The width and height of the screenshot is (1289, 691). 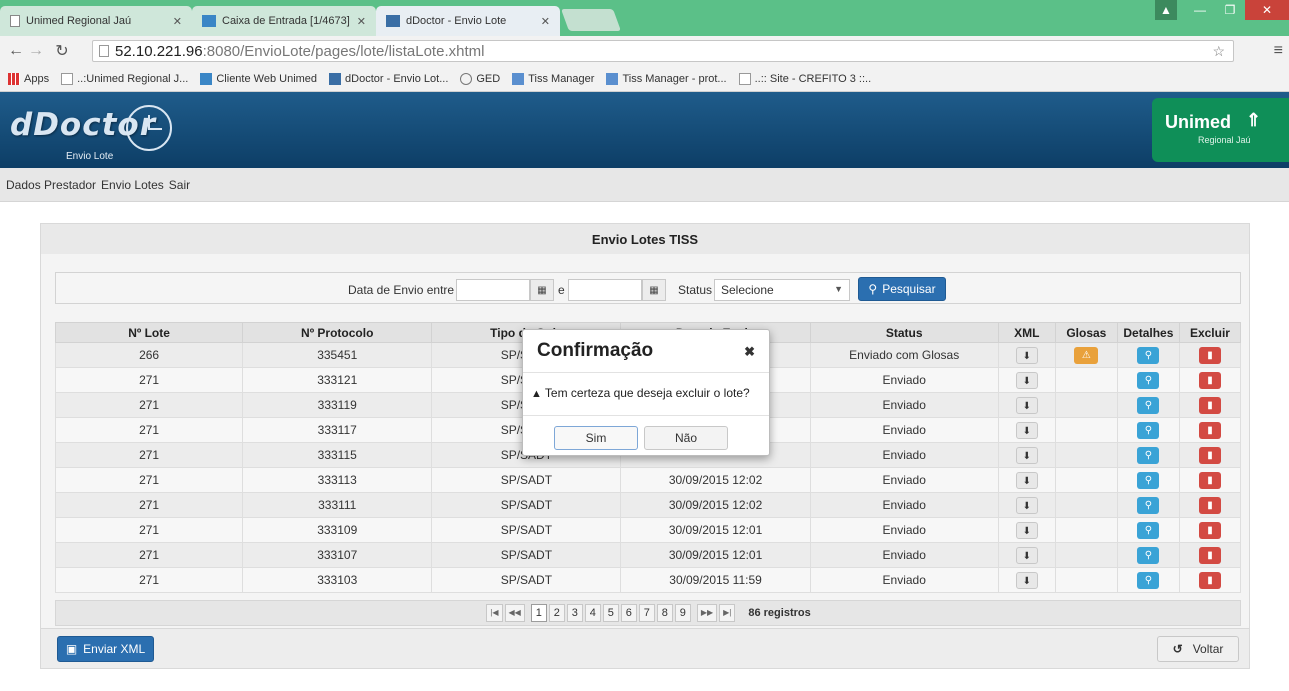 What do you see at coordinates (686, 438) in the screenshot?
I see `confirm-no-button: Não` at bounding box center [686, 438].